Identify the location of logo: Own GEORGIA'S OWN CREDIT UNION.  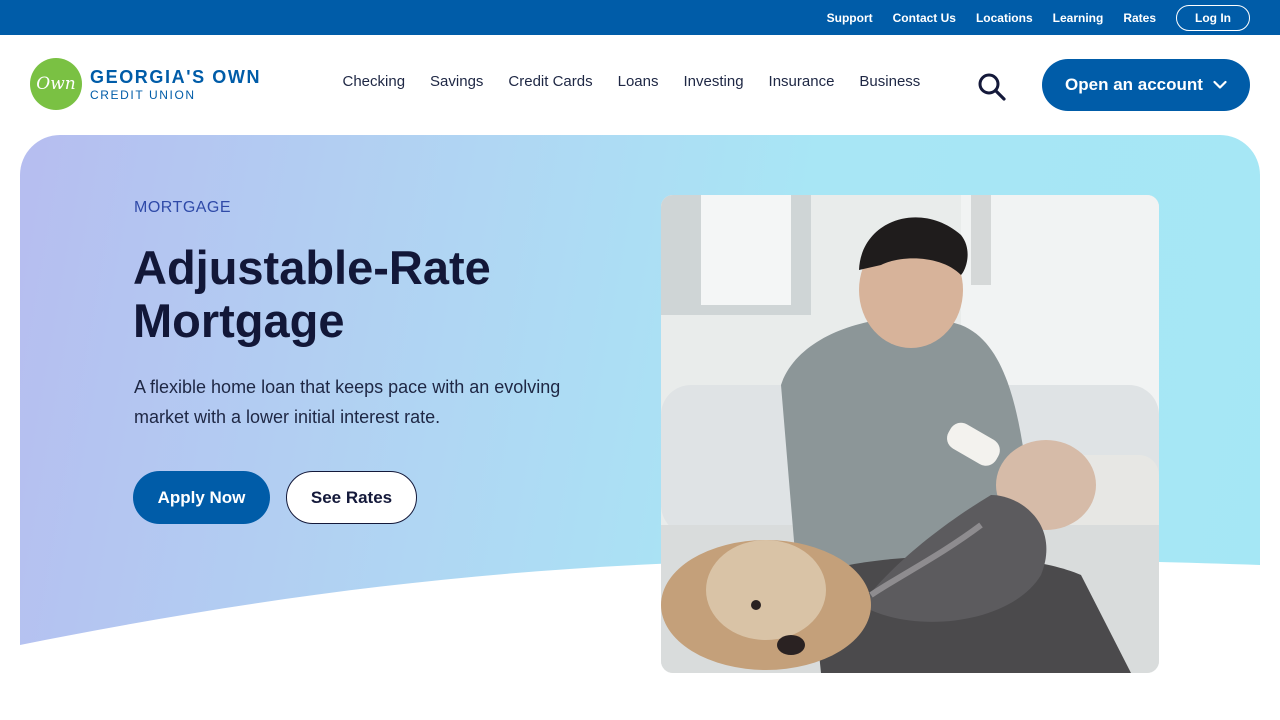
(145, 84).